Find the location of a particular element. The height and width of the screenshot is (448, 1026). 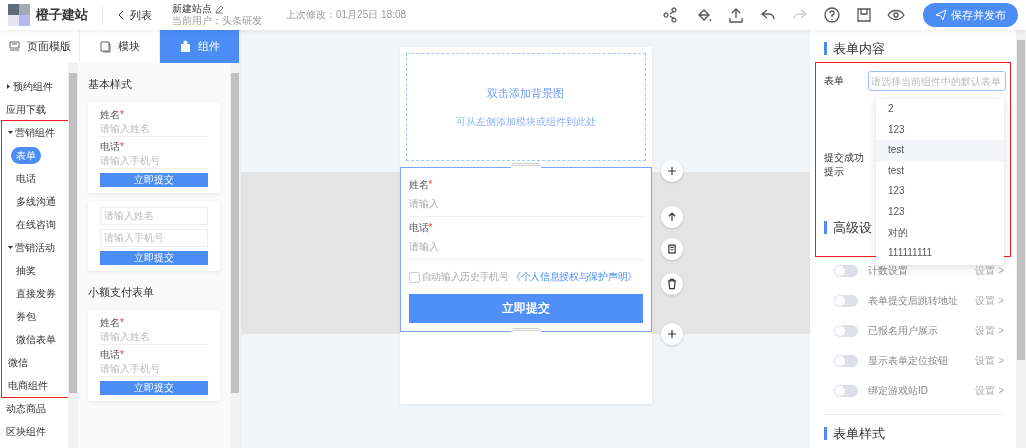

paper-plane-icon is located at coordinates (941, 15).